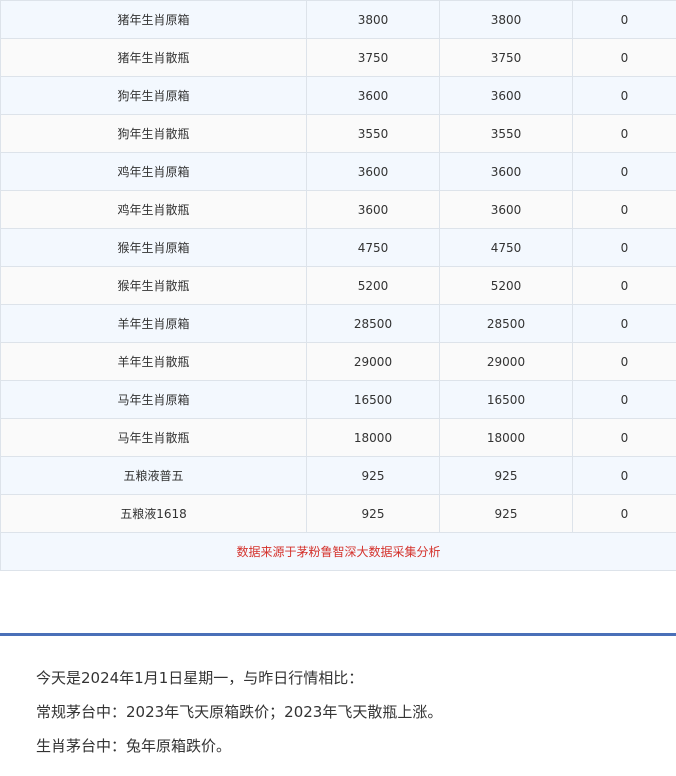 The width and height of the screenshot is (676, 776). I want to click on table-row: 五粮液普五 925 925 0, so click(338, 475).